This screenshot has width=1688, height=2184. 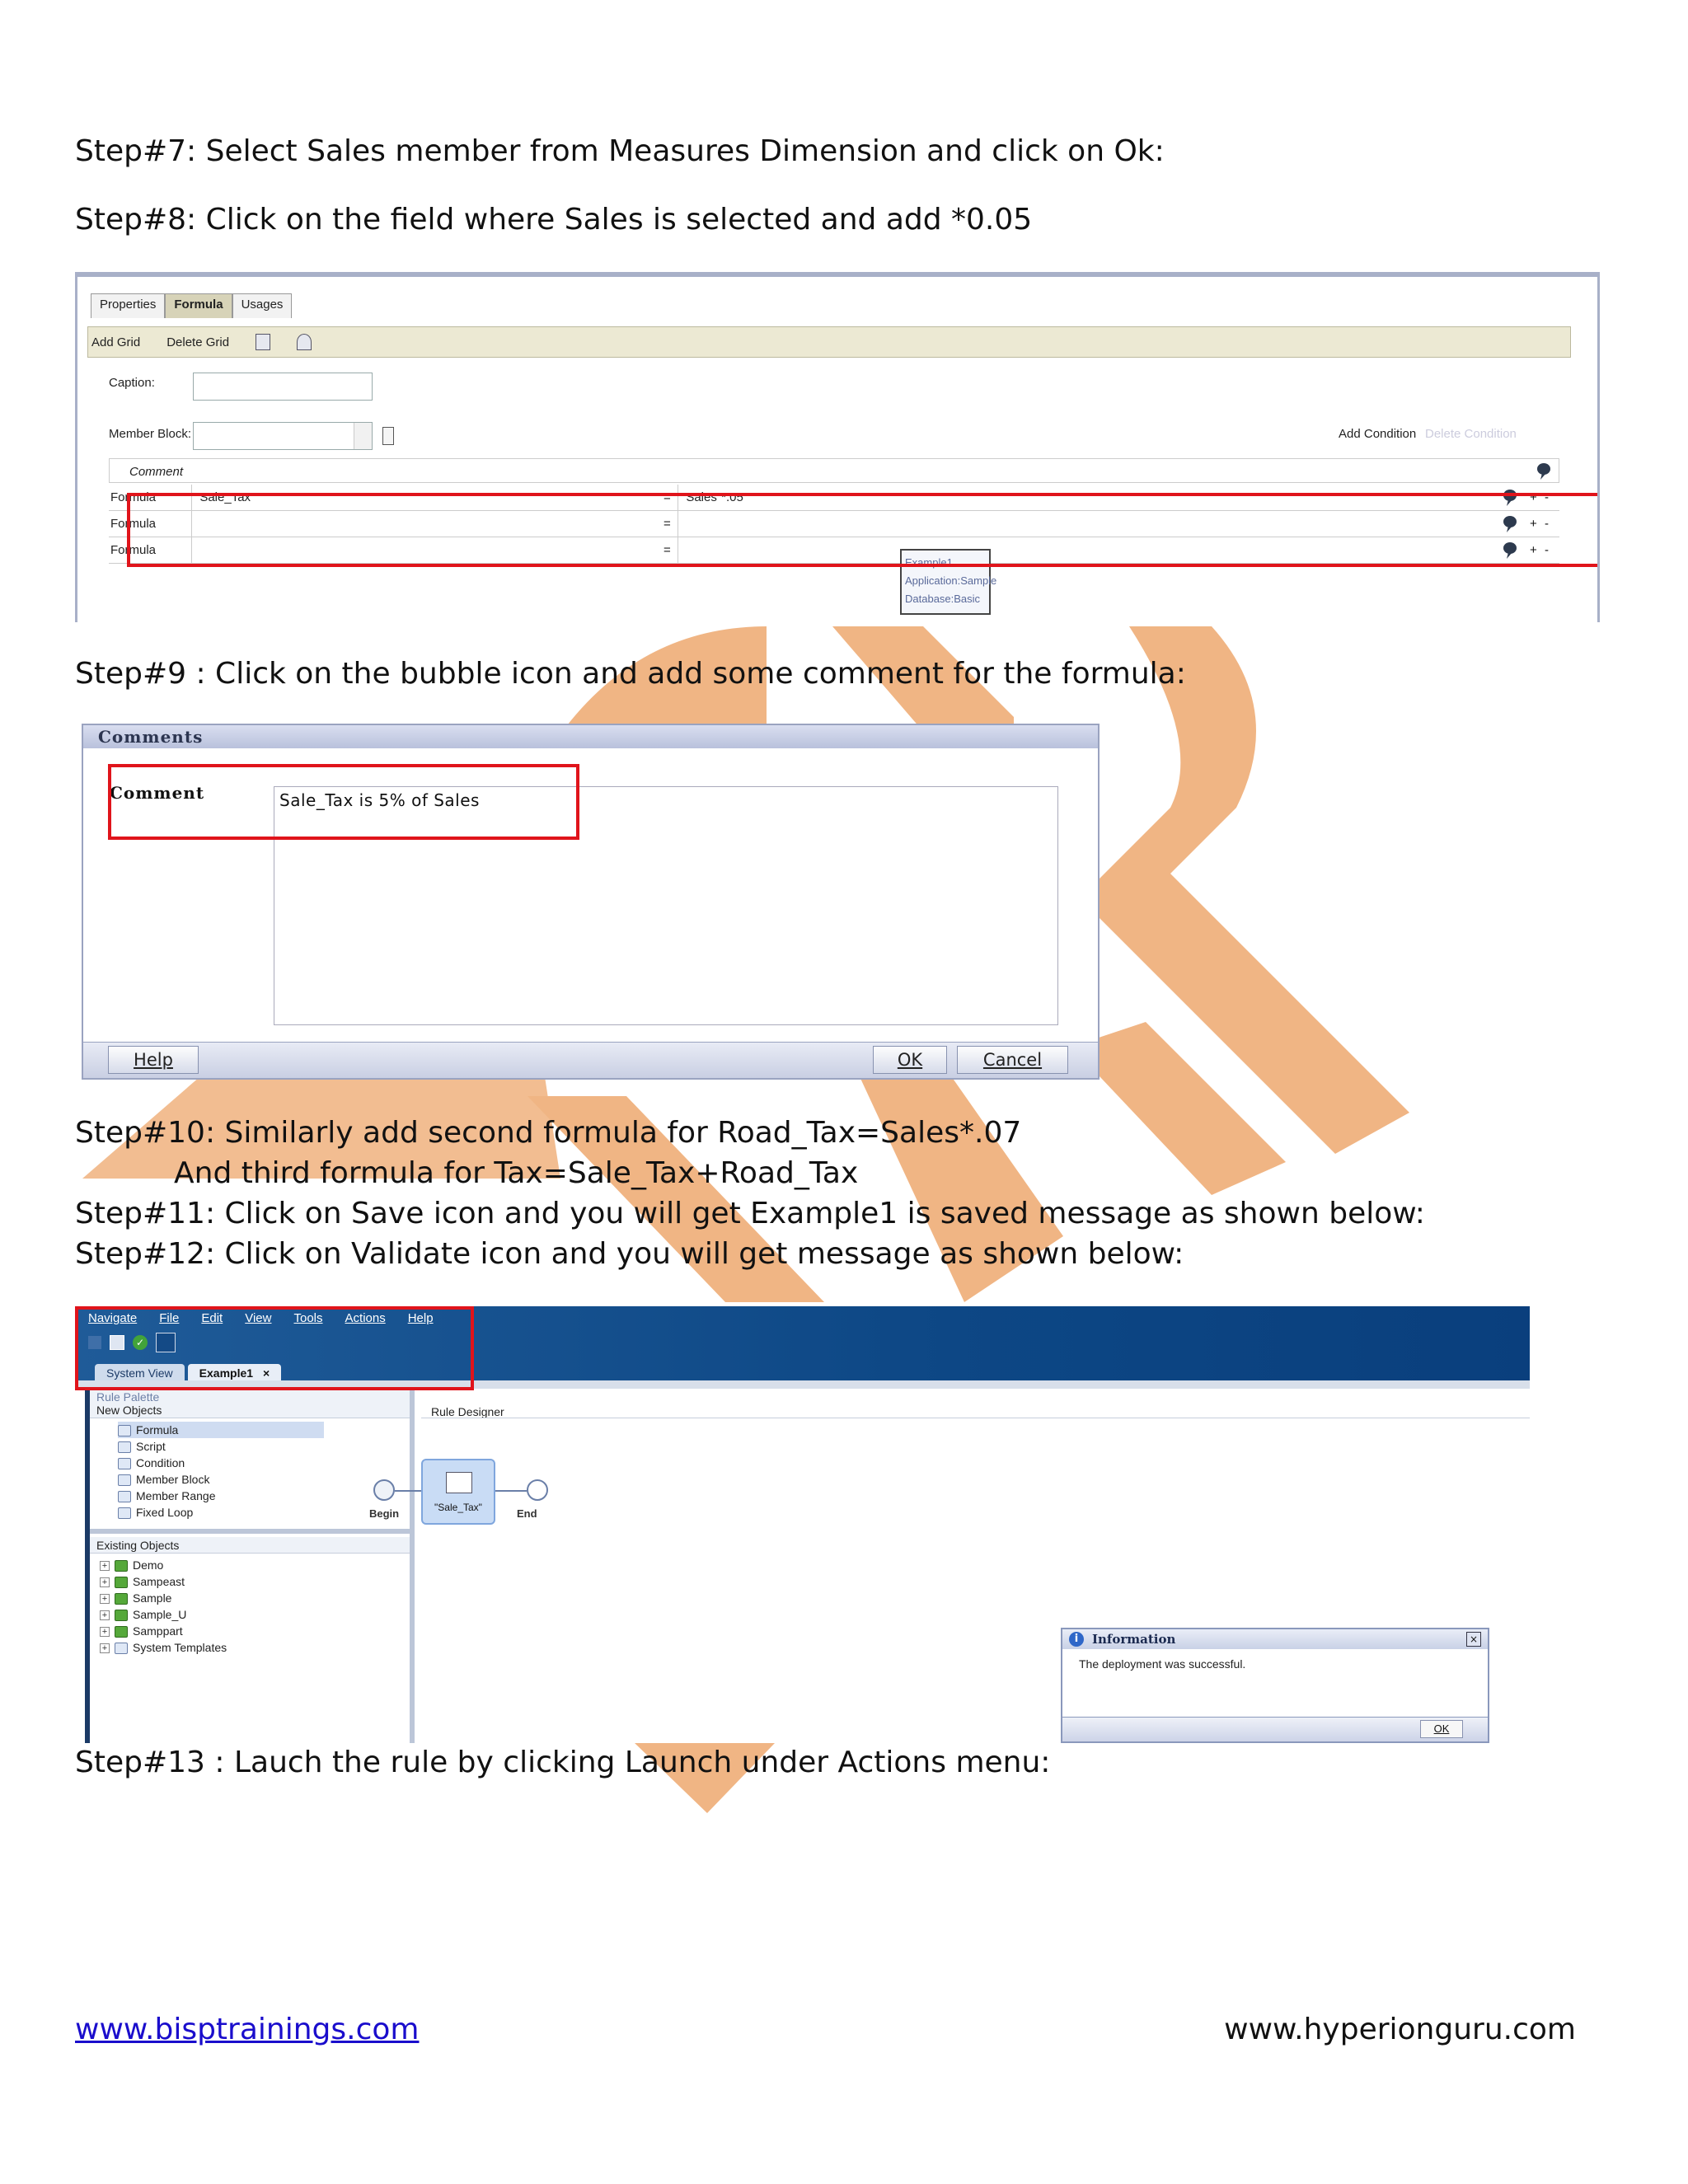 What do you see at coordinates (153, 1060) in the screenshot?
I see `help-button: Help` at bounding box center [153, 1060].